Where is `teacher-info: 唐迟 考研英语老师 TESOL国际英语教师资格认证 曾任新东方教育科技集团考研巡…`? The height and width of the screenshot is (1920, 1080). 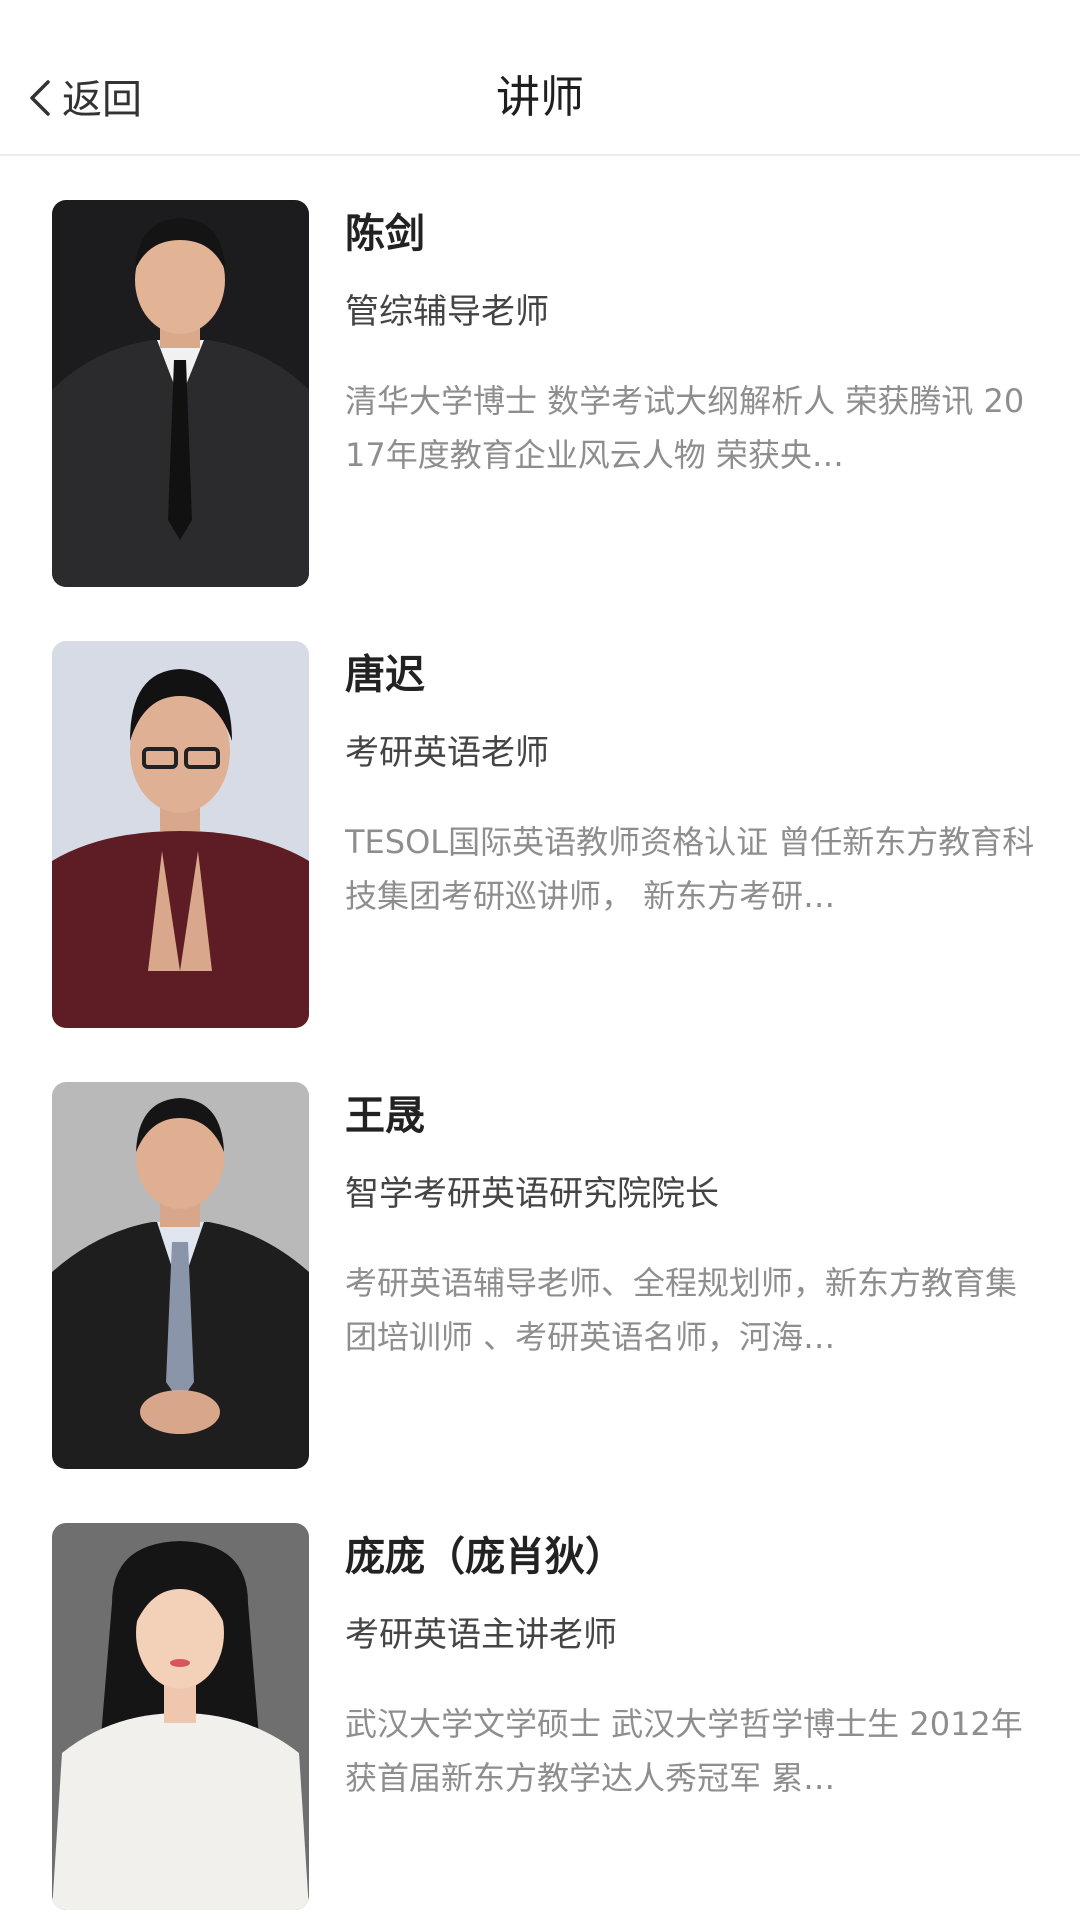 teacher-info: 唐迟 考研英语老师 TESOL国际英语教师资格认证 曾任新东方教育科技集团考研巡… is located at coordinates (690, 785).